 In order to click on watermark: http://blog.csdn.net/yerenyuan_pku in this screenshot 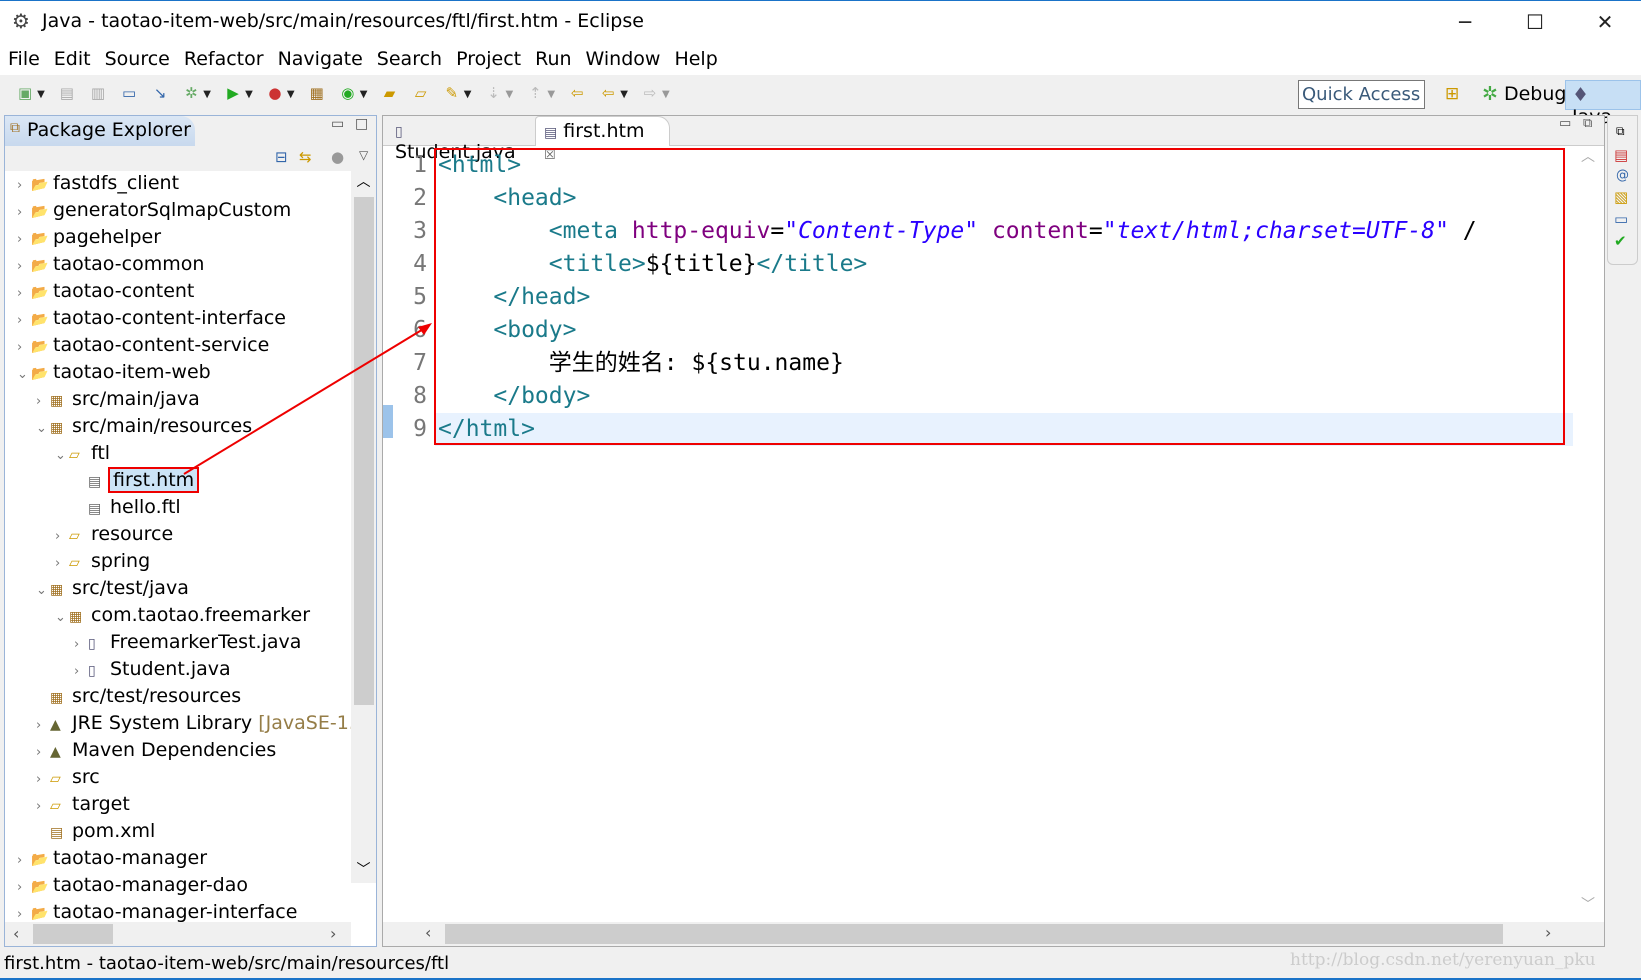, I will do `click(1443, 960)`.